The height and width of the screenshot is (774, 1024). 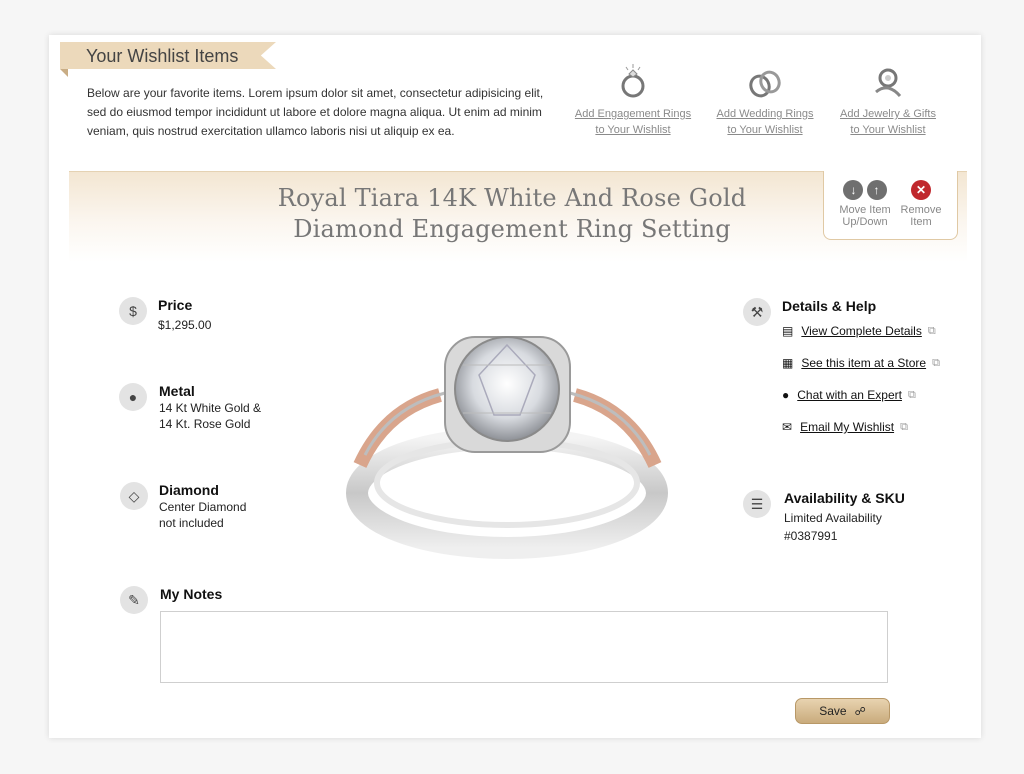 What do you see at coordinates (524, 647) in the screenshot?
I see `notes-input` at bounding box center [524, 647].